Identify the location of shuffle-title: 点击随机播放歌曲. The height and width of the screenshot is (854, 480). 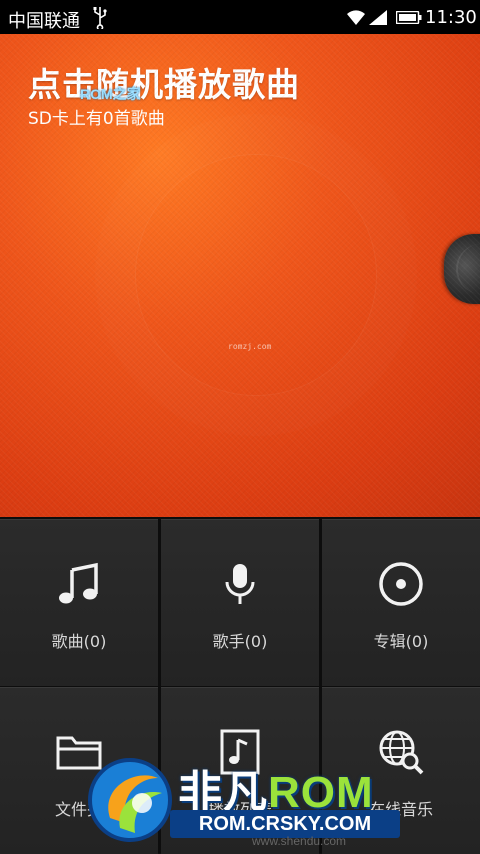
(164, 84).